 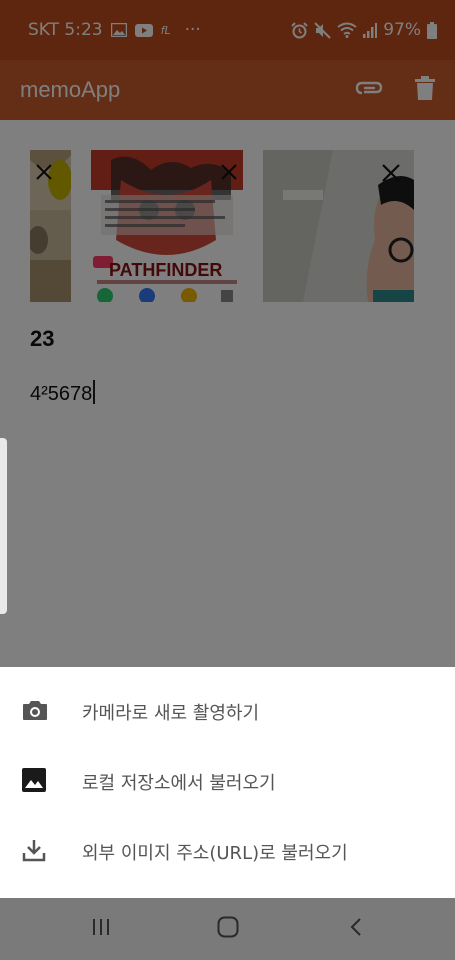 I want to click on system-nav-bar, so click(x=227, y=929).